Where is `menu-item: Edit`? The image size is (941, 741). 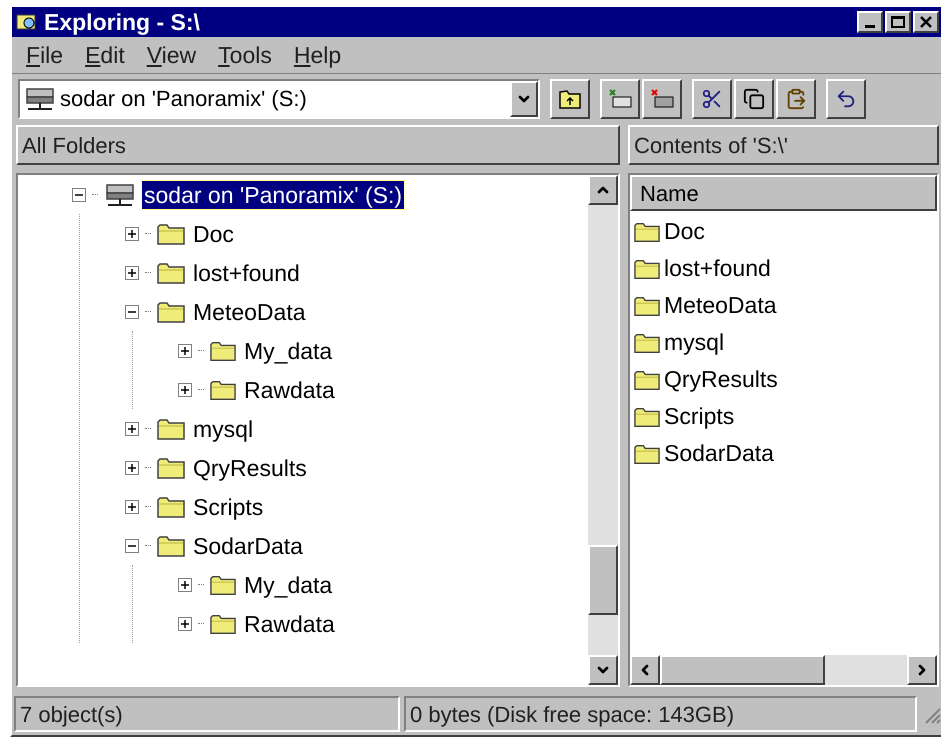
menu-item: Edit is located at coordinates (105, 55).